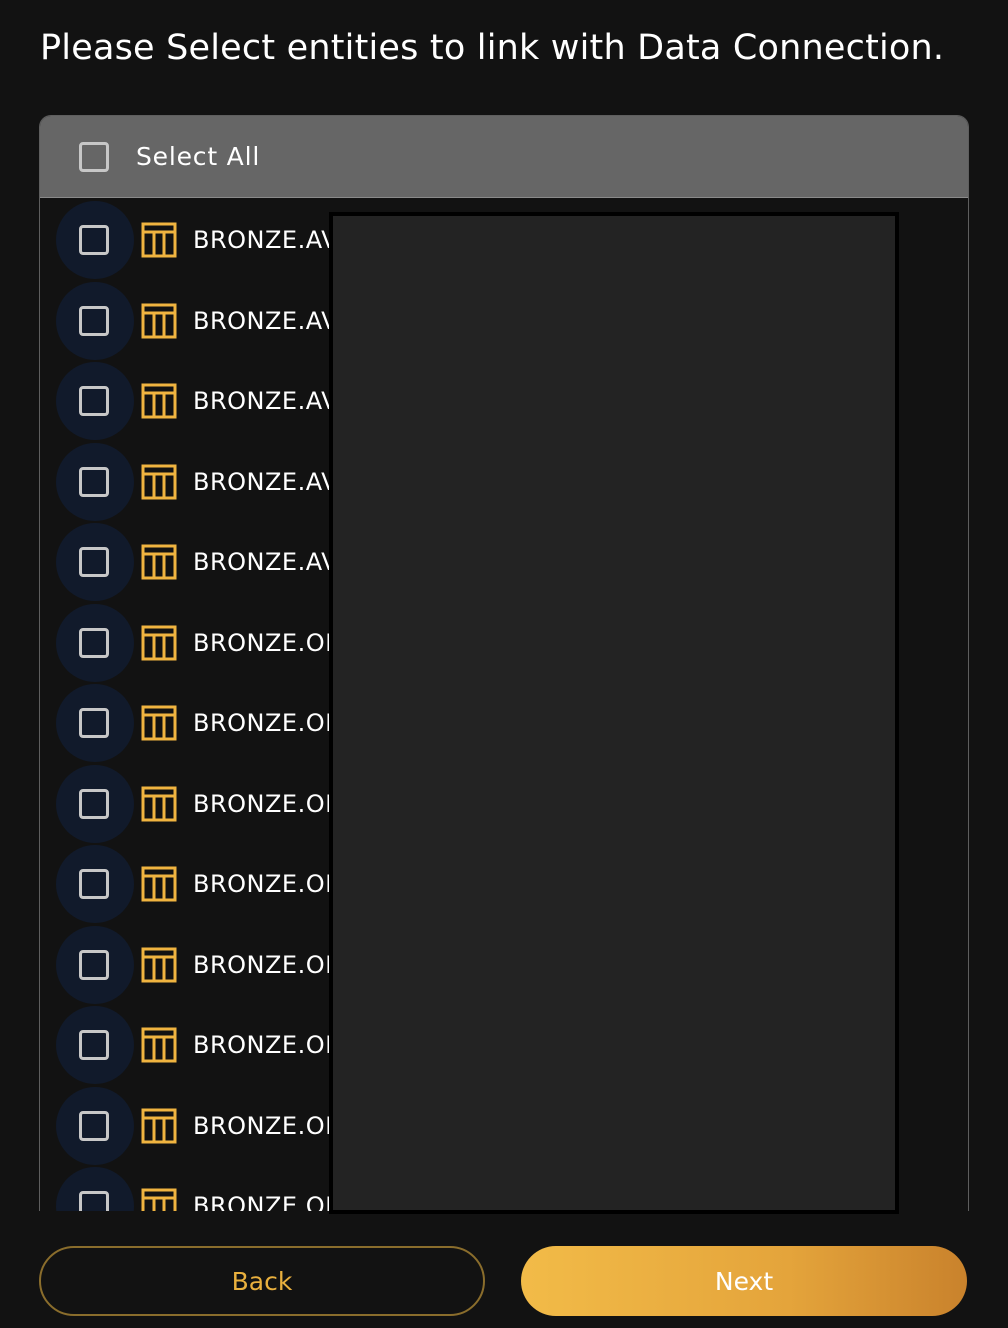 This screenshot has height=1328, width=1008. What do you see at coordinates (744, 1281) in the screenshot?
I see `next-button: Next` at bounding box center [744, 1281].